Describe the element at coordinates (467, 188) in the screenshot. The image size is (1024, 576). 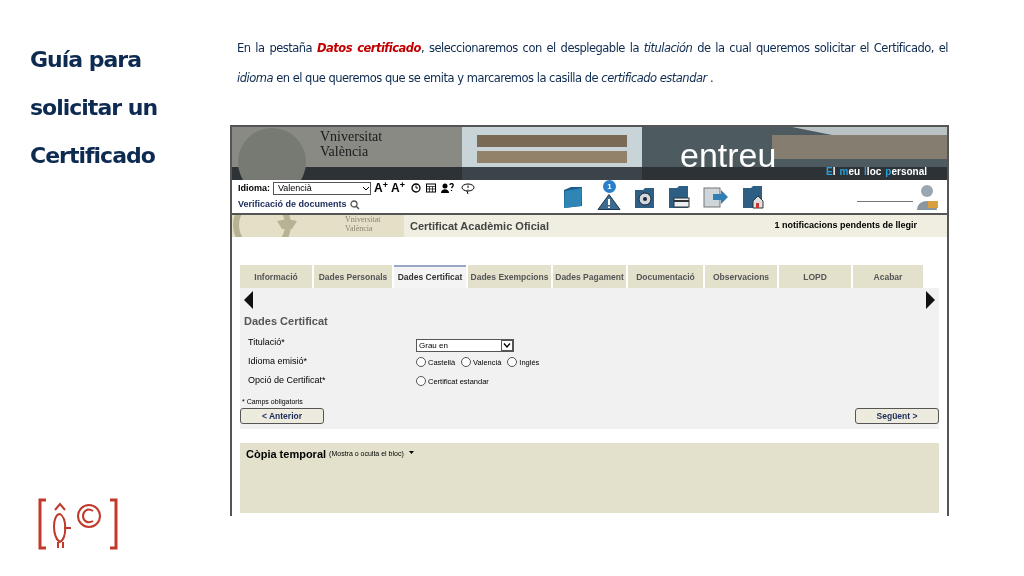
I see `speech-bubble-icon` at that location.